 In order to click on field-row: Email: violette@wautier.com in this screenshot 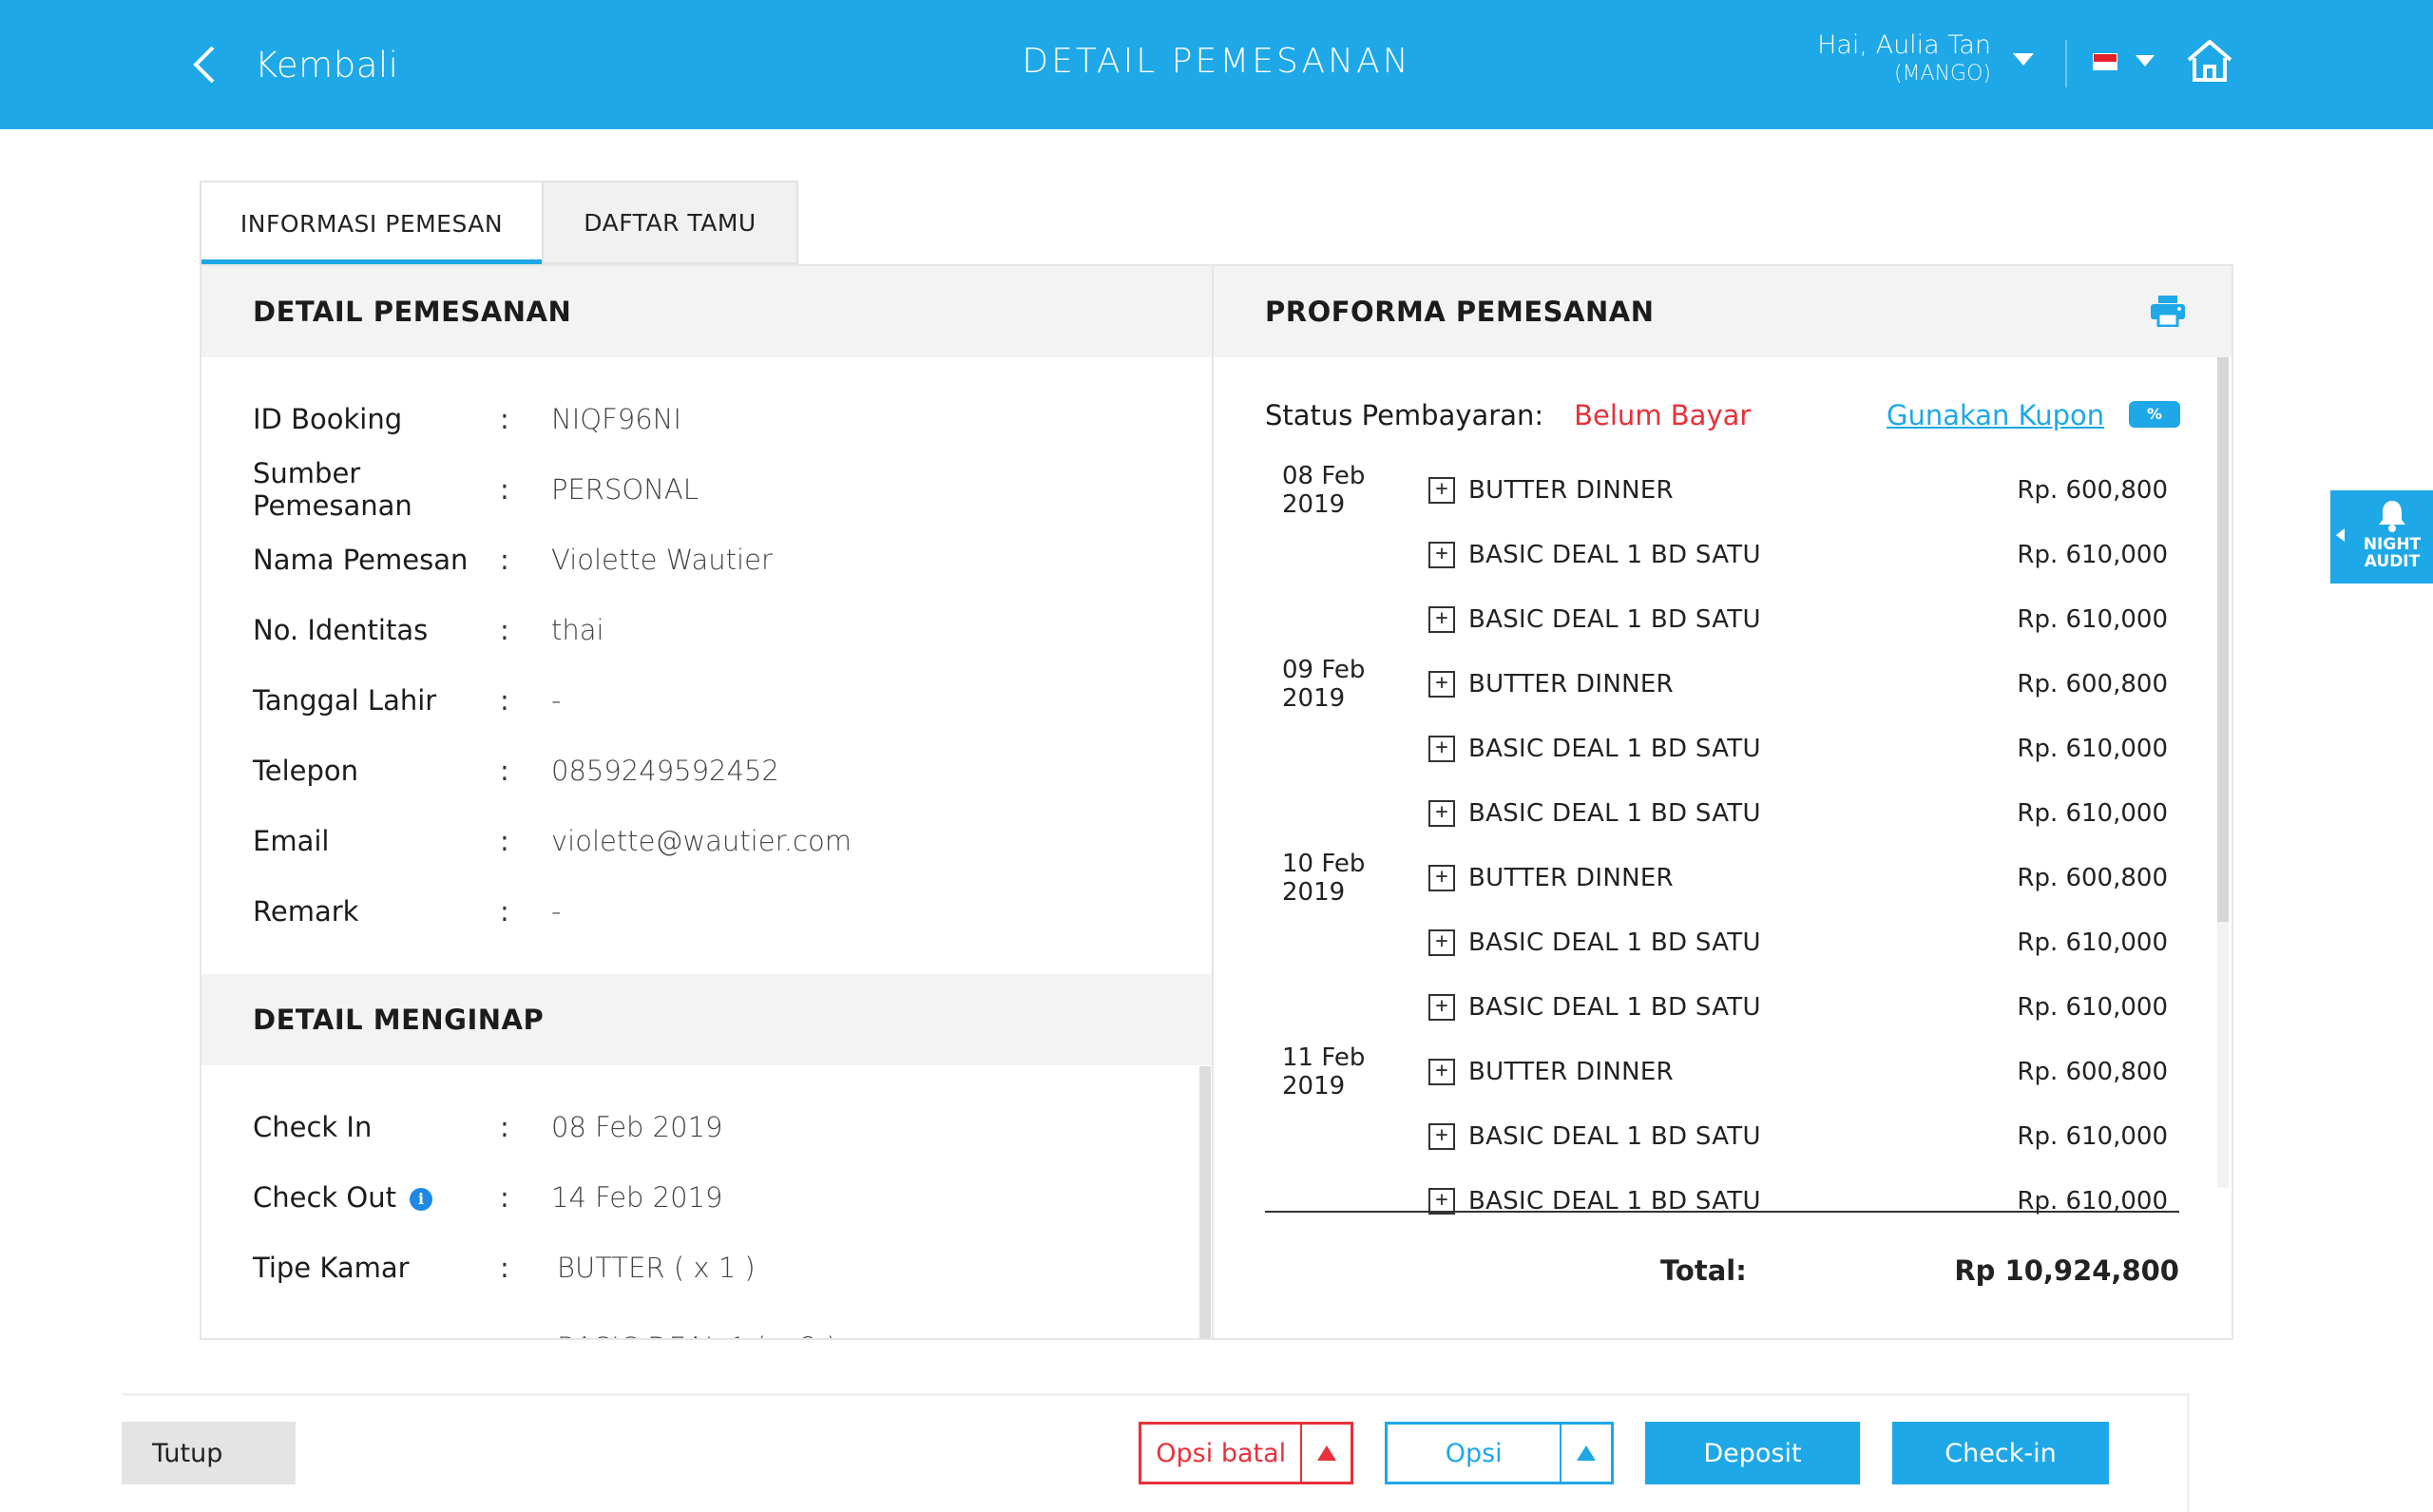, I will do `click(706, 841)`.